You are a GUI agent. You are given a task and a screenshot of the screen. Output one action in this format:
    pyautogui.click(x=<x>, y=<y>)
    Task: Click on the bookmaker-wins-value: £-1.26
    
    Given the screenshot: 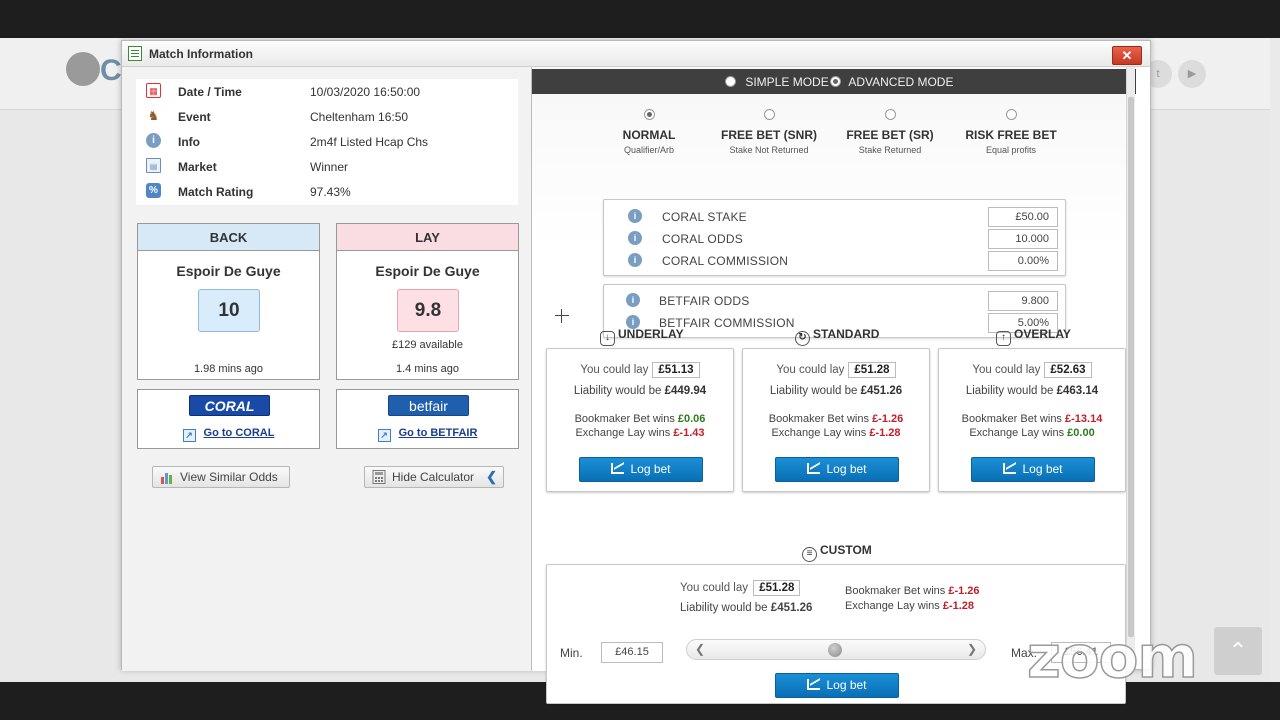 What is the action you would take?
    pyautogui.click(x=888, y=419)
    